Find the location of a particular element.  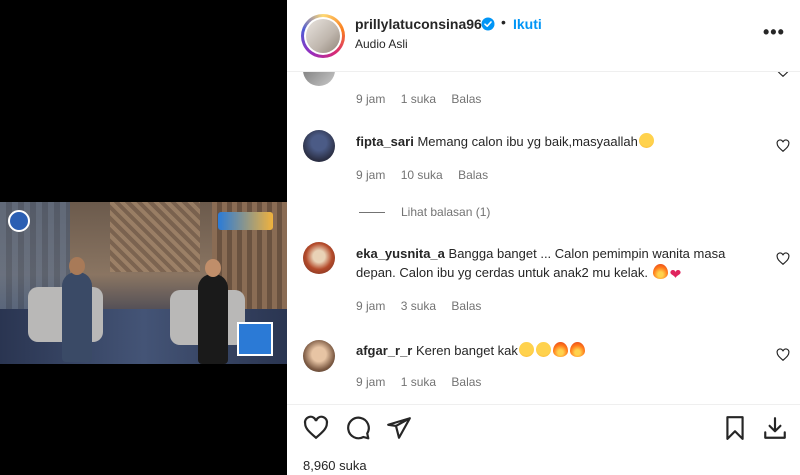

comment-username: afgar_r_r is located at coordinates (384, 350).